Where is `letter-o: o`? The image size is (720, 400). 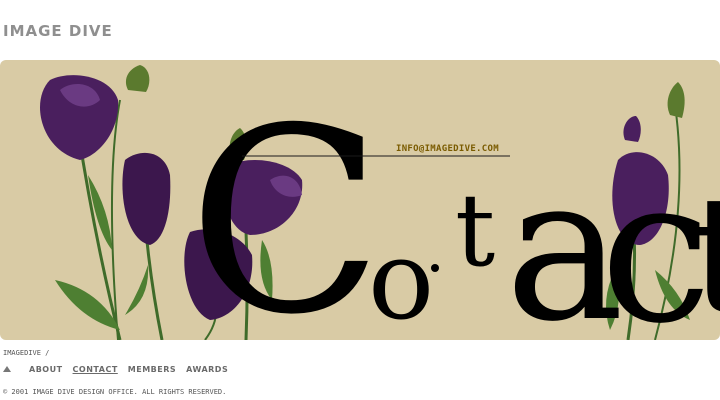 letter-o: o is located at coordinates (401, 278).